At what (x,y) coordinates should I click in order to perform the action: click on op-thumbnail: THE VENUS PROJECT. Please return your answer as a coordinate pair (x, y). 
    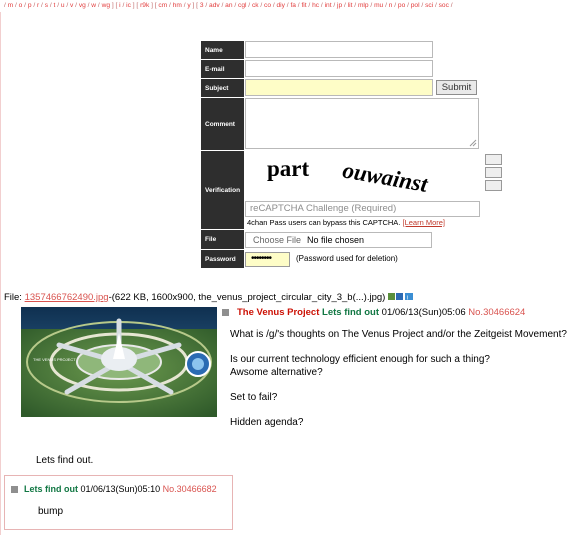
    Looking at the image, I should click on (119, 362).